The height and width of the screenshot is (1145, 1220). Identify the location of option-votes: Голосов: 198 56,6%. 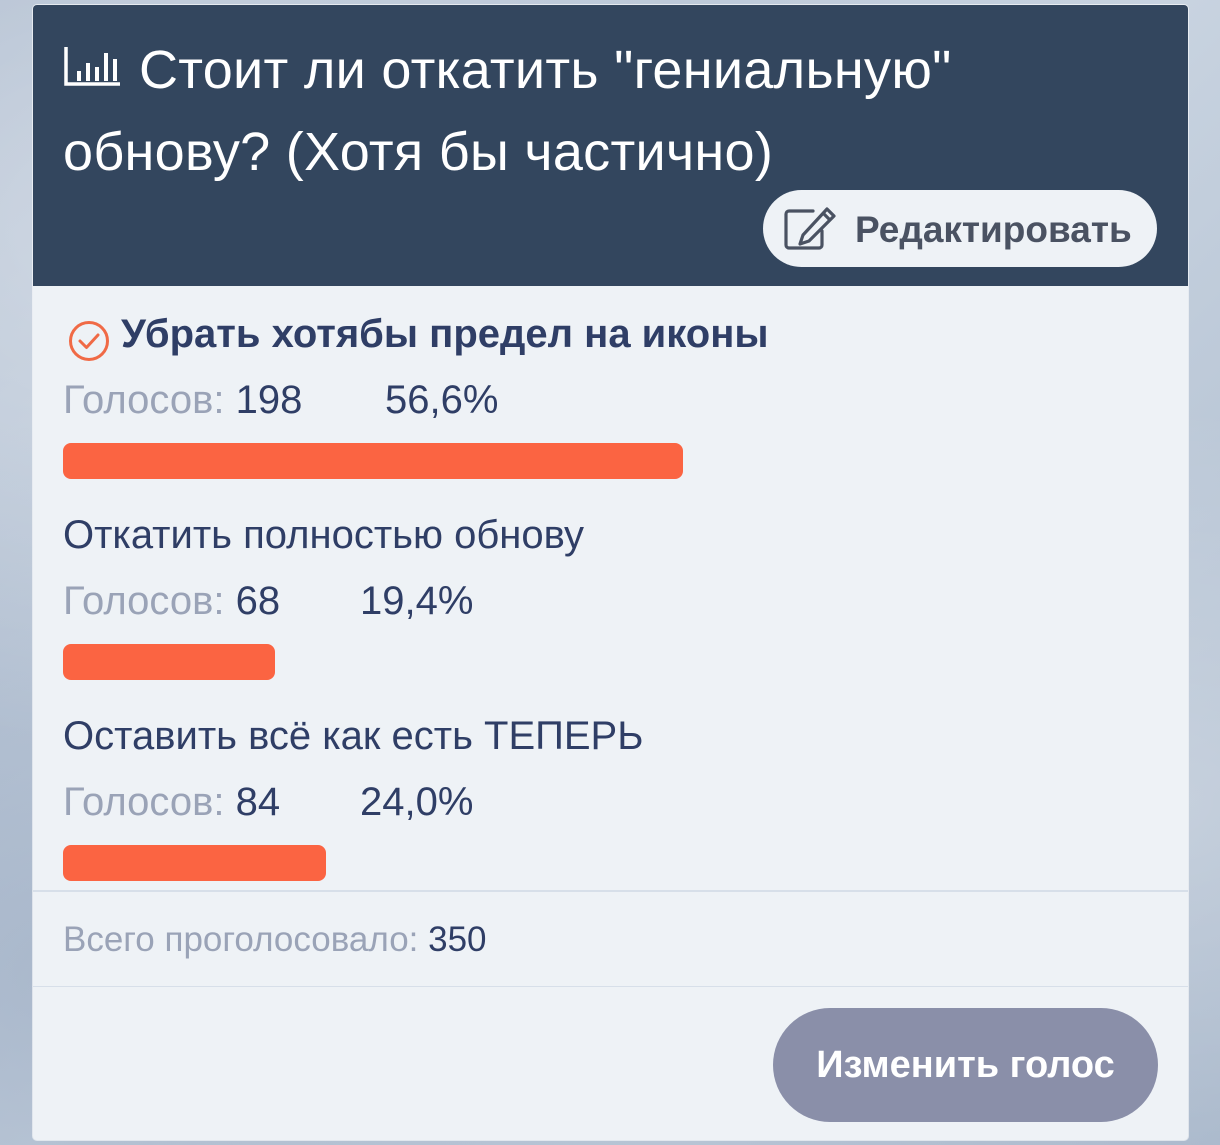
(280, 400).